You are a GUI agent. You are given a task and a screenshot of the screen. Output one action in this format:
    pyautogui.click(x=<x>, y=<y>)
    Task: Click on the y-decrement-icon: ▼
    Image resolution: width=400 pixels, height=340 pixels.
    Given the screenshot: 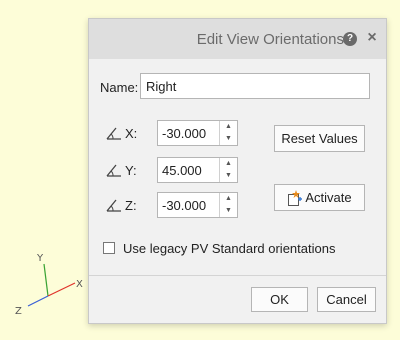 What is the action you would take?
    pyautogui.click(x=228, y=176)
    